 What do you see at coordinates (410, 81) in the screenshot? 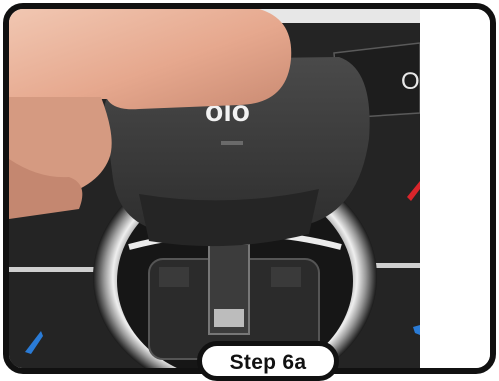
I see `side-button-text: O` at bounding box center [410, 81].